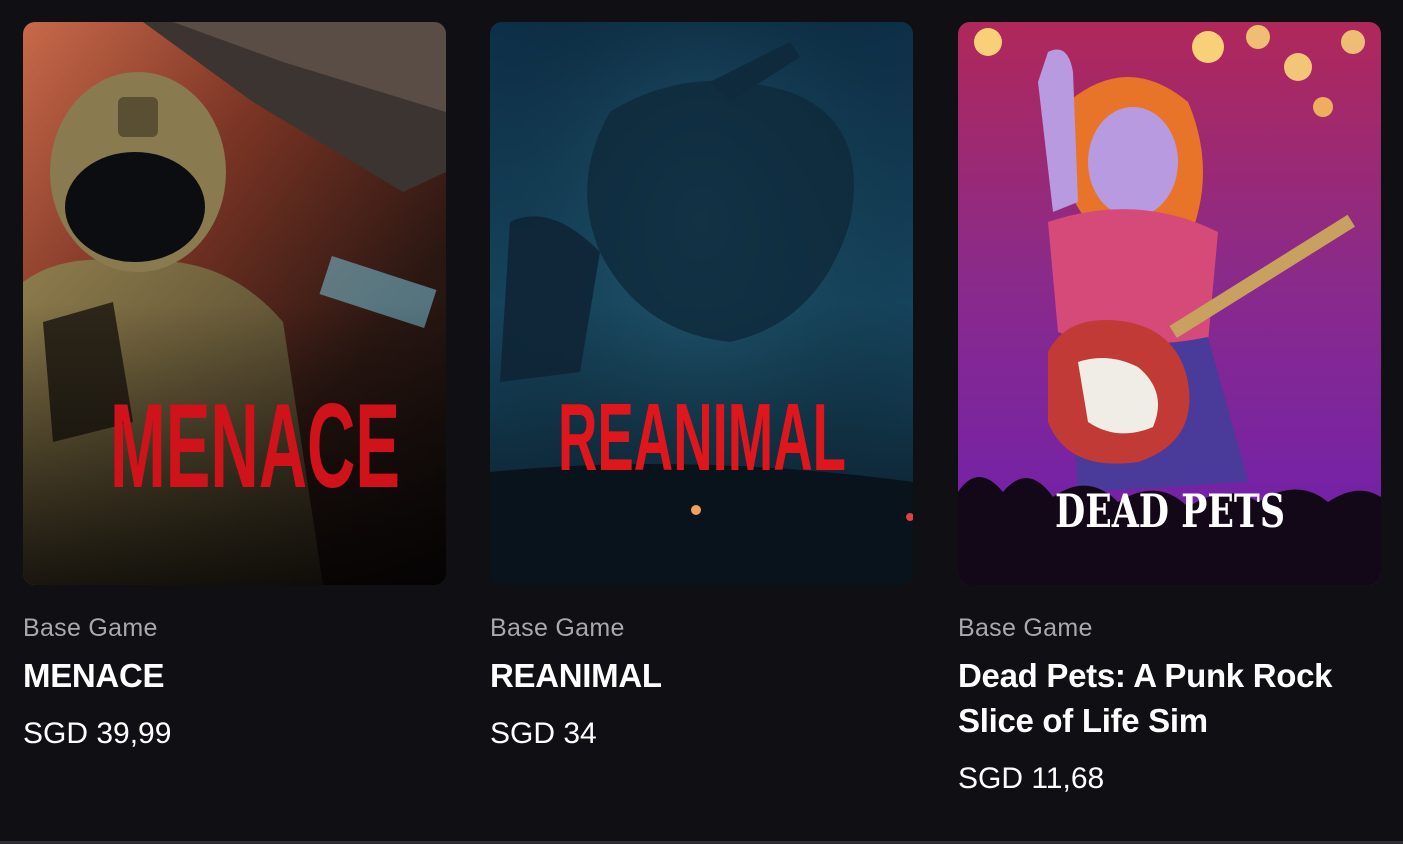 The image size is (1403, 844). Describe the element at coordinates (700, 675) in the screenshot. I see `product-title: REANIMAL` at that location.